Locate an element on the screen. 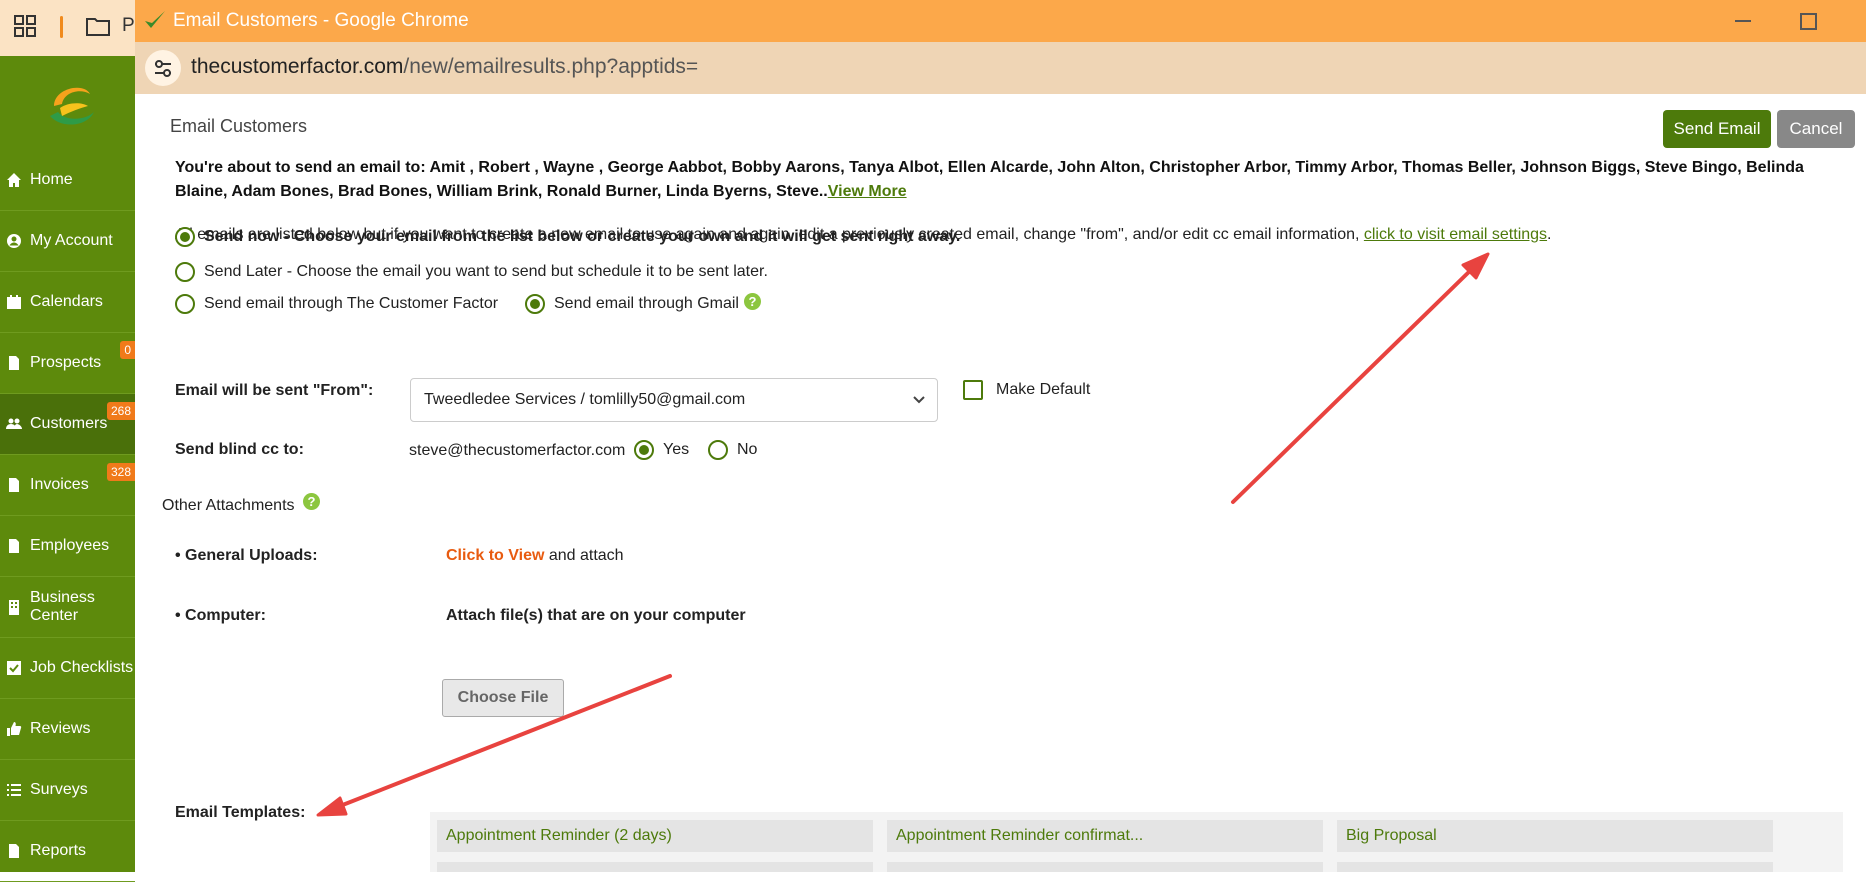  toolbar-divider is located at coordinates (61, 27).